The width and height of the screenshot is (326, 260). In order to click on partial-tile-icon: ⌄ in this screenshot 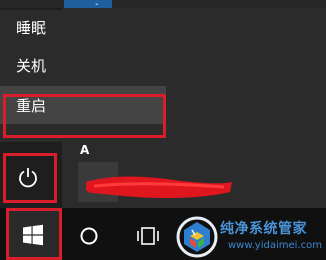, I will do `click(97, 3)`.